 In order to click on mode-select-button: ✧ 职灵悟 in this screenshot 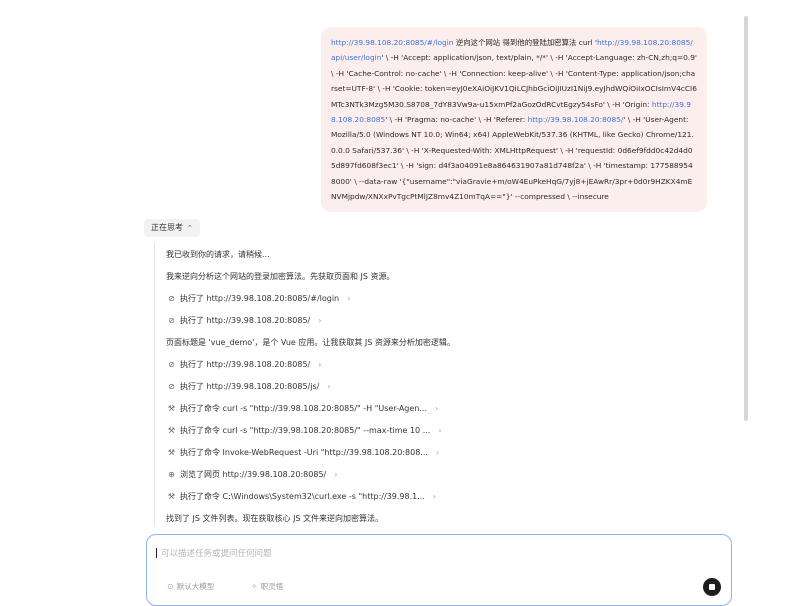, I will do `click(267, 587)`.